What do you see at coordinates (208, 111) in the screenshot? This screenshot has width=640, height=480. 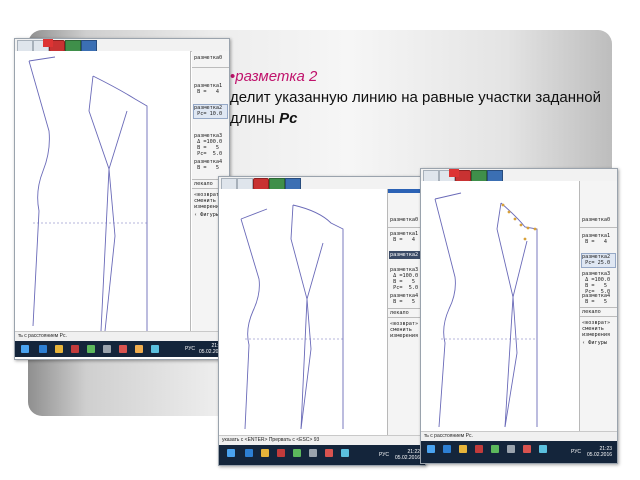 I see `panel-item-selected: разметка2 Рс= 10.0` at bounding box center [208, 111].